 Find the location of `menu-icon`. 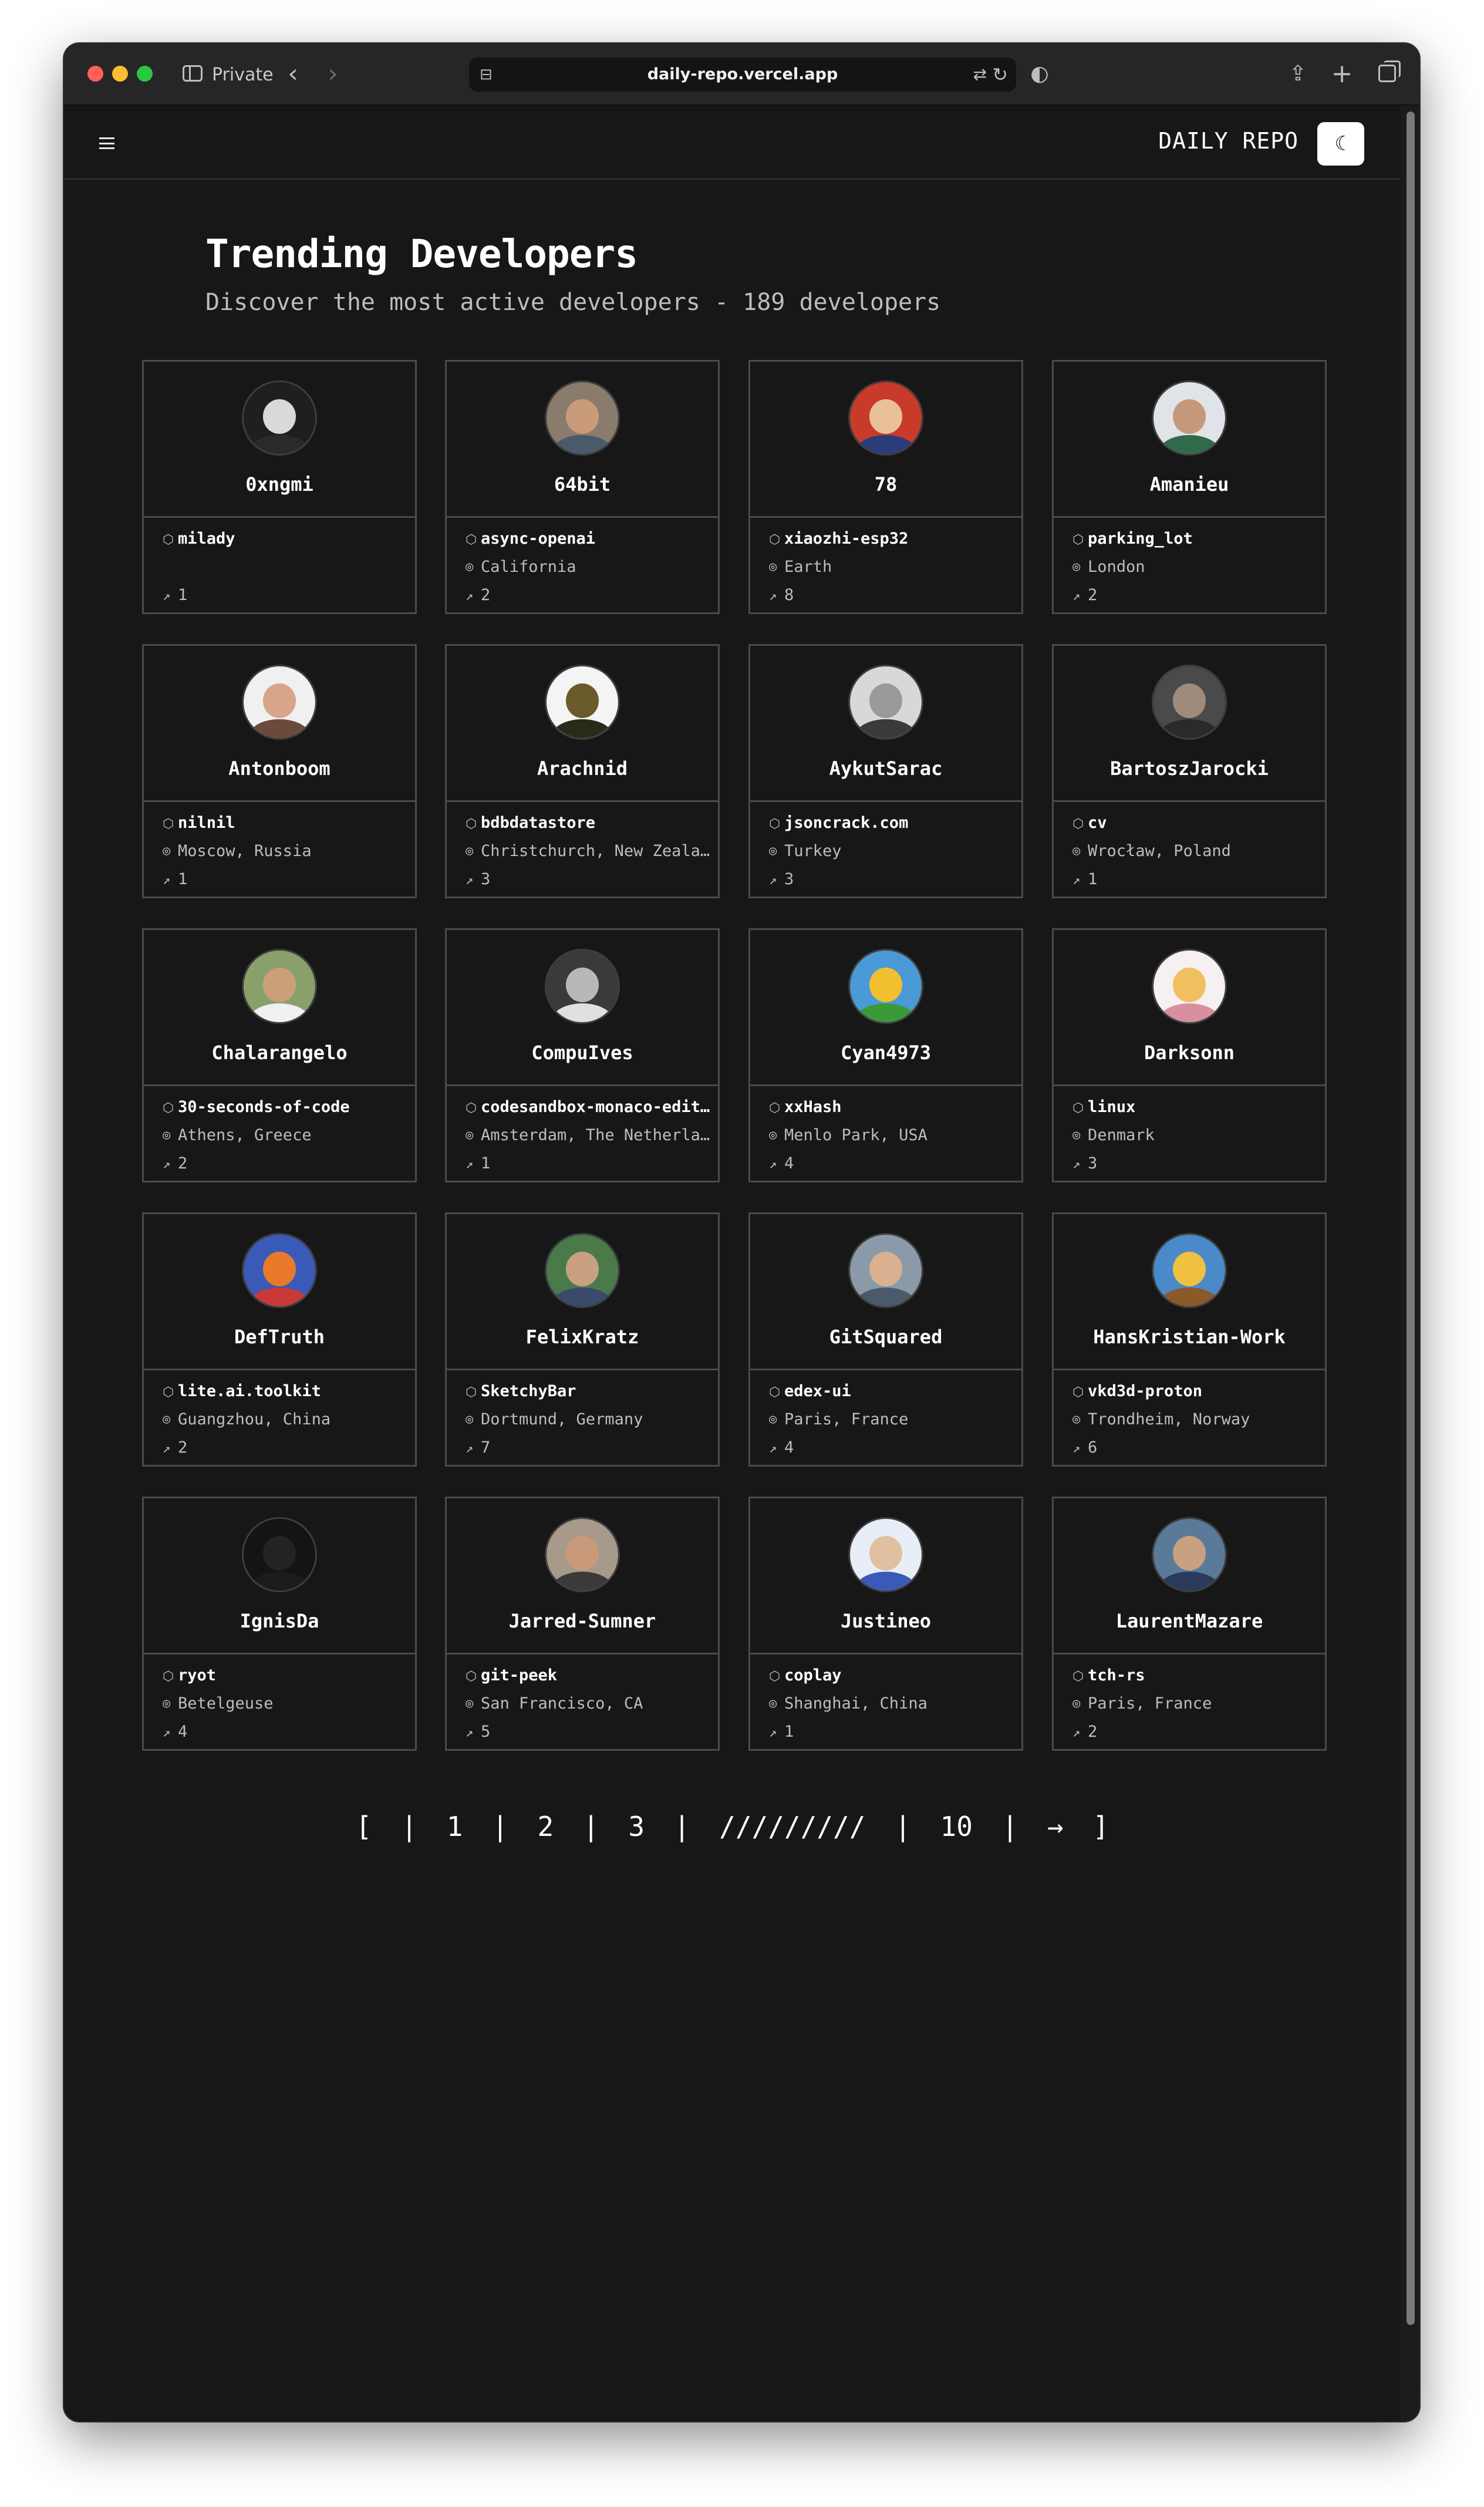

menu-icon is located at coordinates (106, 143).